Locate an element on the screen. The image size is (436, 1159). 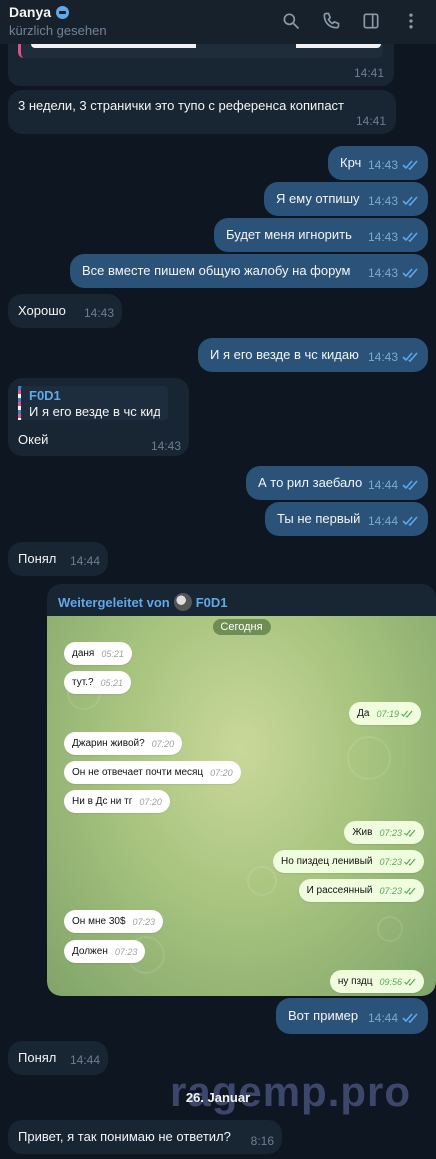
message-bubble-incoming: Привет, я так понимаю не ответил? 8:16 is located at coordinates (145, 1137).